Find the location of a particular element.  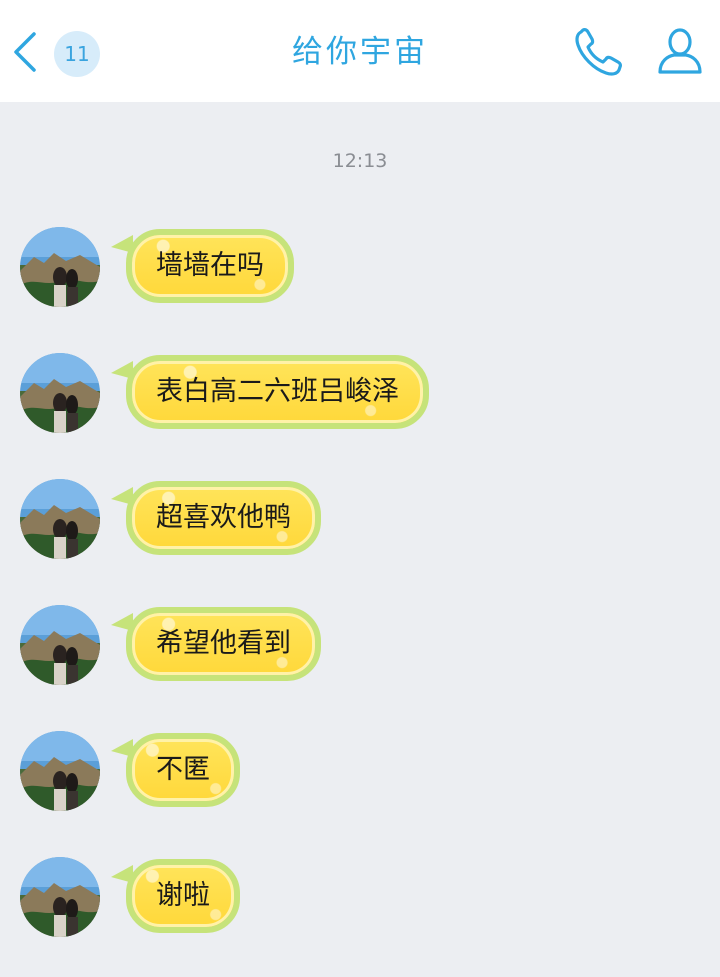

chat-header: 11 给你宇宙 is located at coordinates (360, 51).